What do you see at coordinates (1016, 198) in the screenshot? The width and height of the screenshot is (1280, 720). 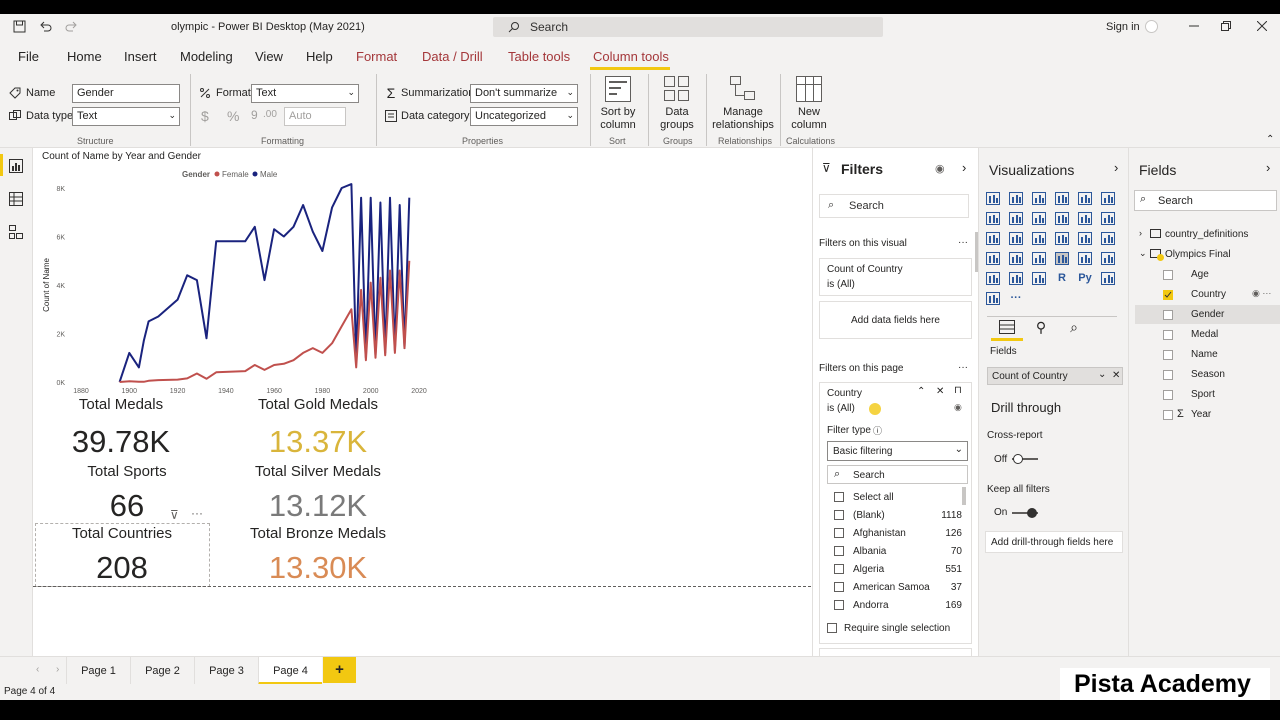 I see `stacked-column-icon` at bounding box center [1016, 198].